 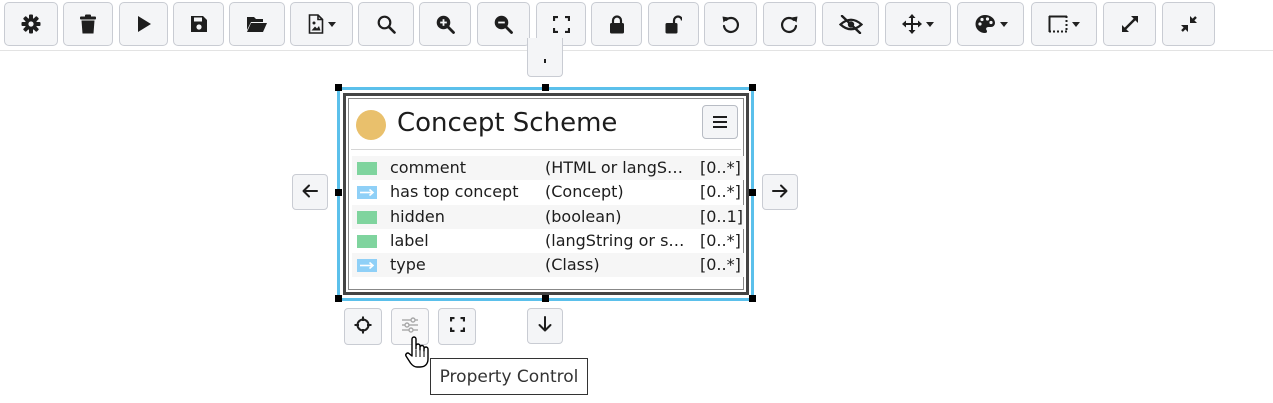 I want to click on delete-button, so click(x=88, y=24).